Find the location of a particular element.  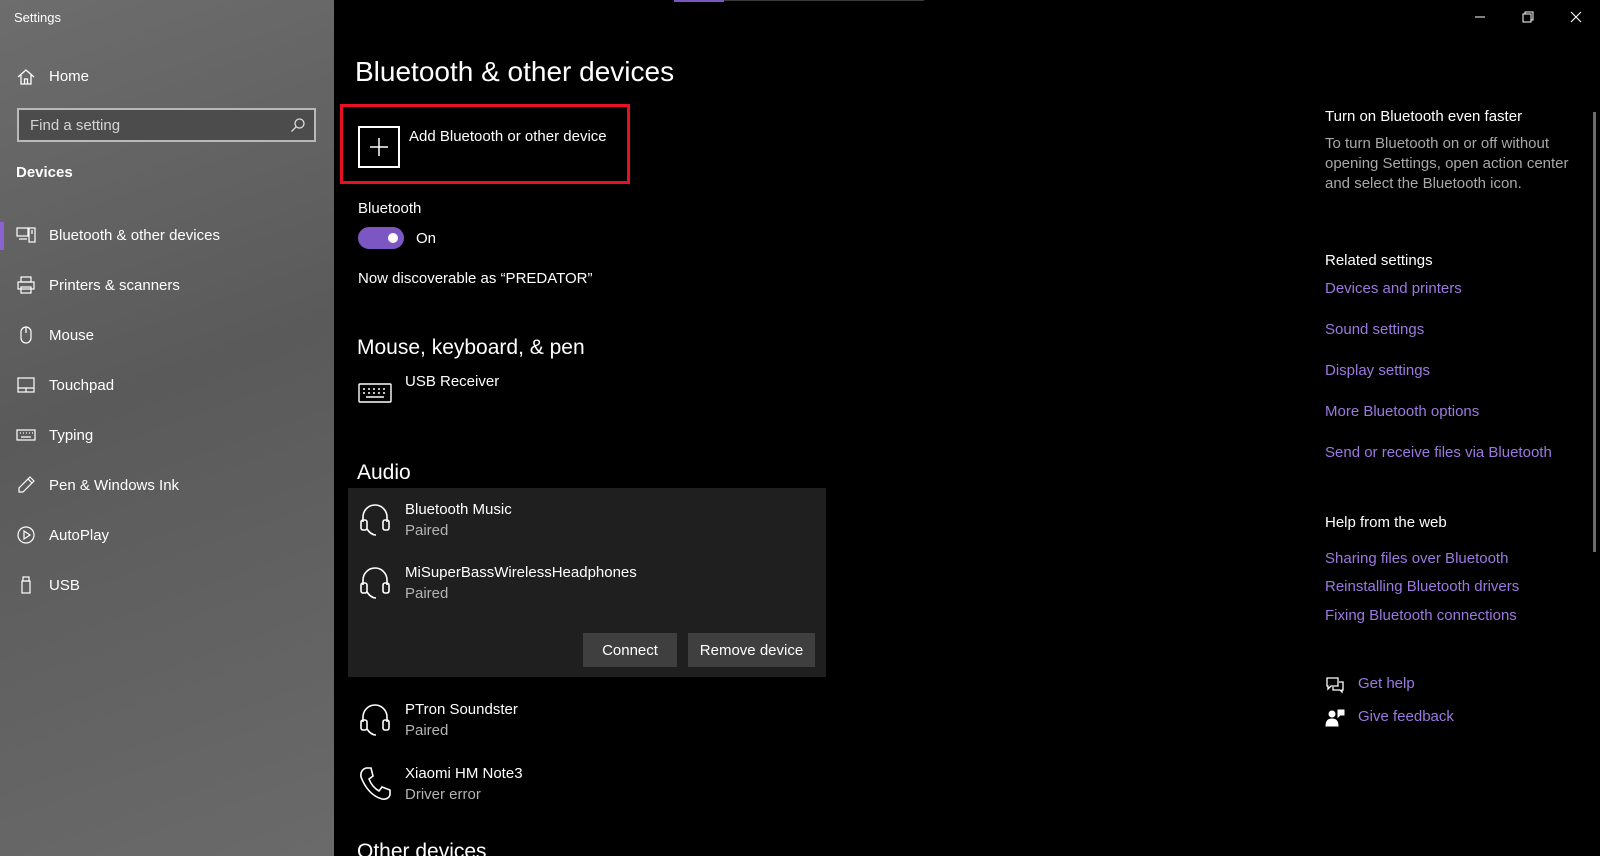

connect-button: Connect is located at coordinates (630, 650).